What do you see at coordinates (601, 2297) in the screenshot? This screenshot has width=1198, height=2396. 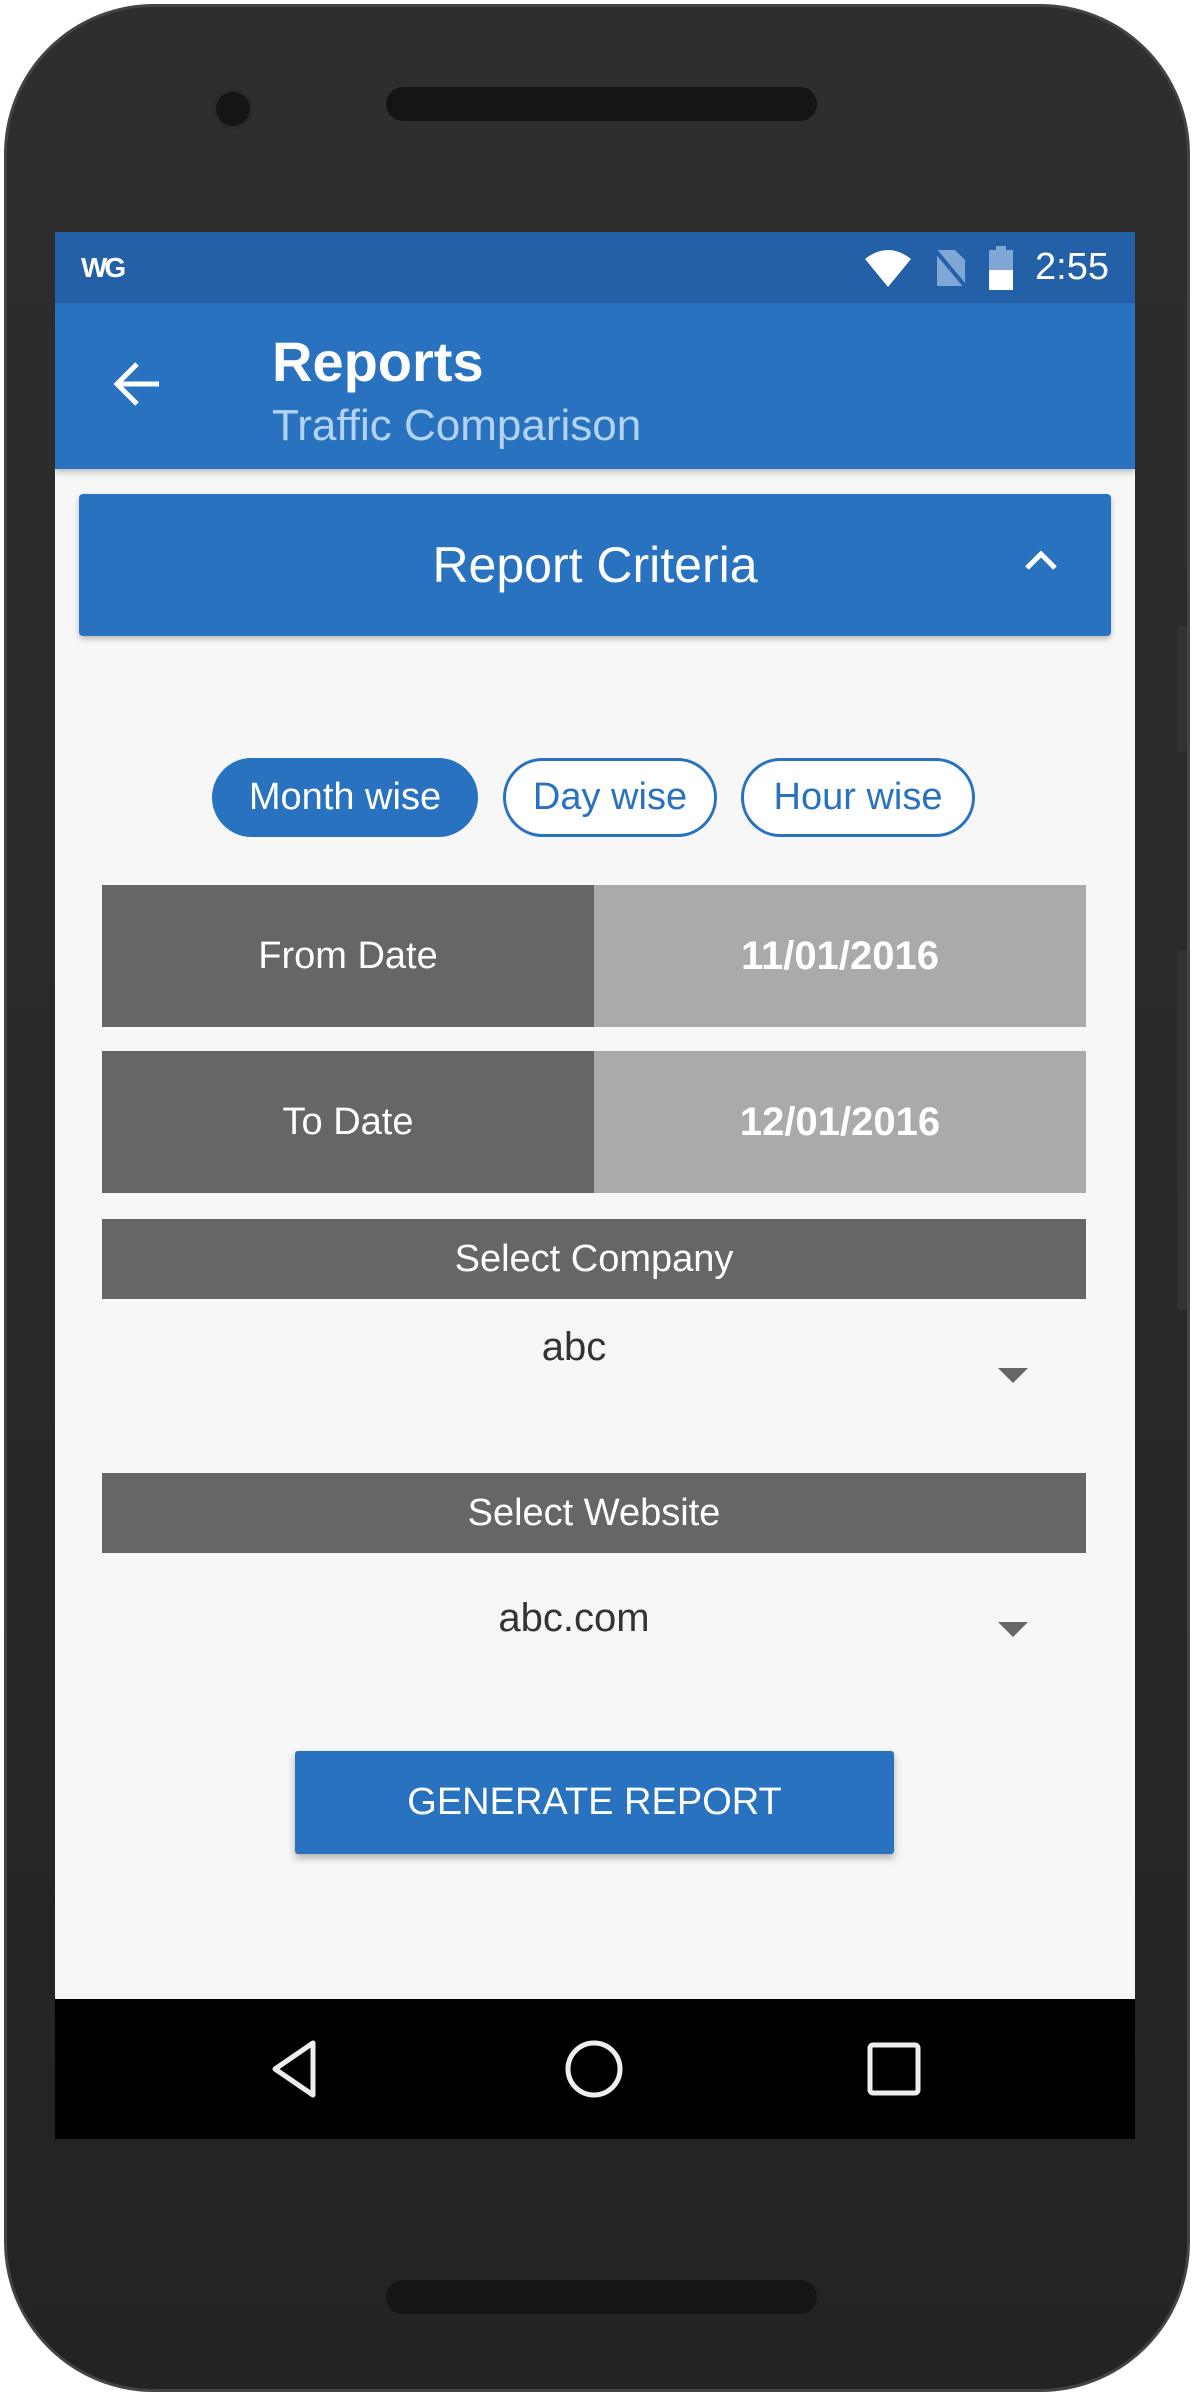 I see `bottom-speaker` at bounding box center [601, 2297].